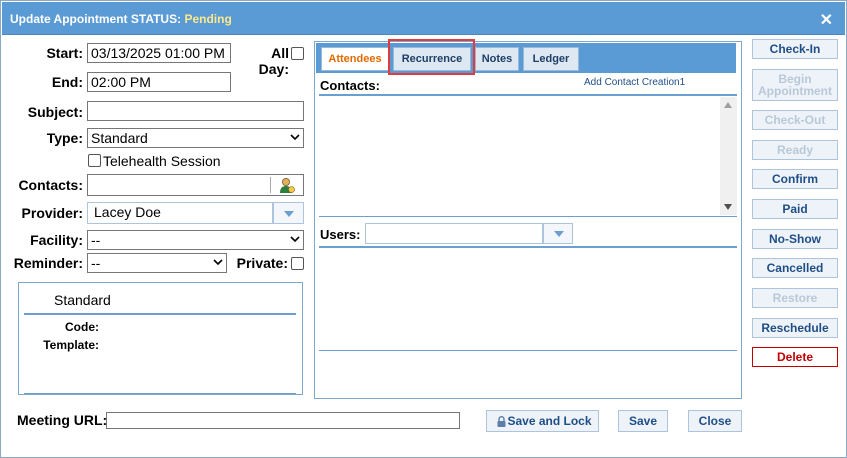  Describe the element at coordinates (82, 327) in the screenshot. I see `code-label: Code:` at that location.